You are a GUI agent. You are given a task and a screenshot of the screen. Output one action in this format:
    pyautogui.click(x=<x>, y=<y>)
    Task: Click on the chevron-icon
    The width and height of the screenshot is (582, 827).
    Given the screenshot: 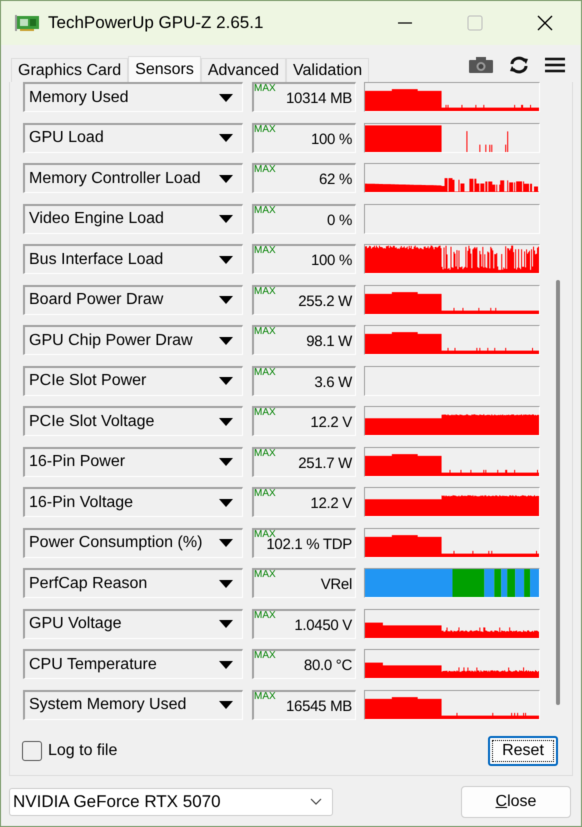 What is the action you would take?
    pyautogui.click(x=316, y=802)
    